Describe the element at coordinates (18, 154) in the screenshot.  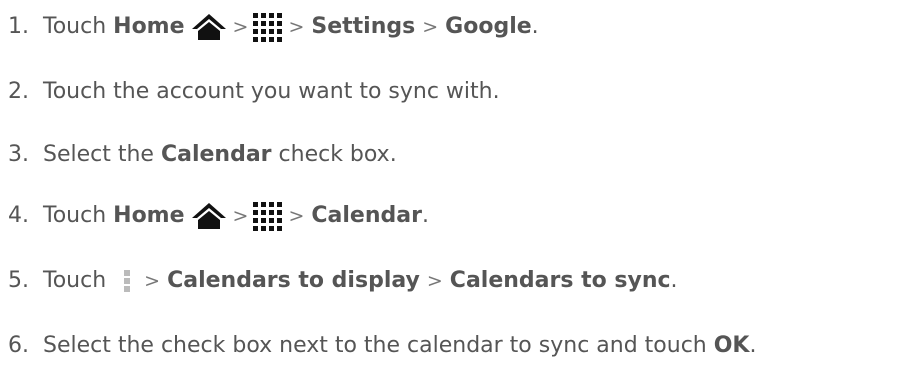
I see `step-number: 3.` at that location.